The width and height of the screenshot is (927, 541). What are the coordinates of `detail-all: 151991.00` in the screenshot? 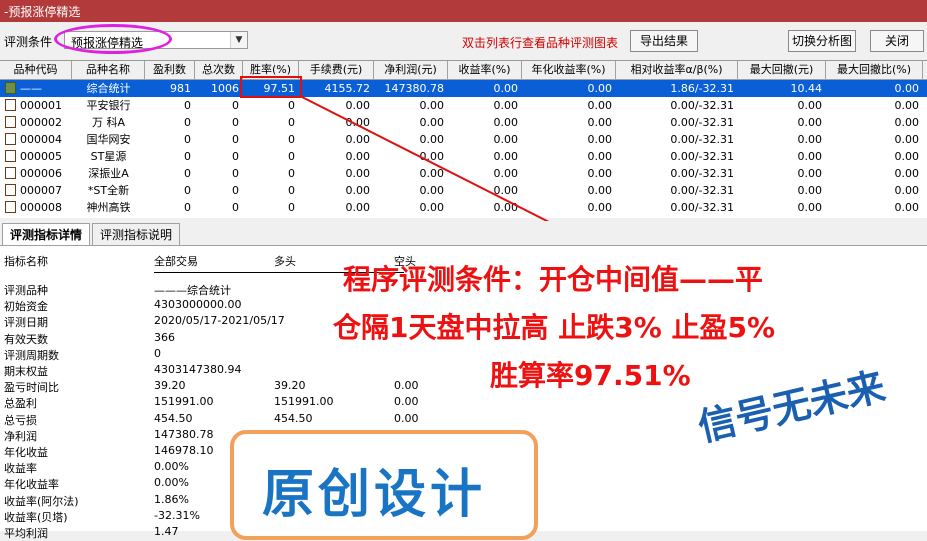 It's located at (184, 402).